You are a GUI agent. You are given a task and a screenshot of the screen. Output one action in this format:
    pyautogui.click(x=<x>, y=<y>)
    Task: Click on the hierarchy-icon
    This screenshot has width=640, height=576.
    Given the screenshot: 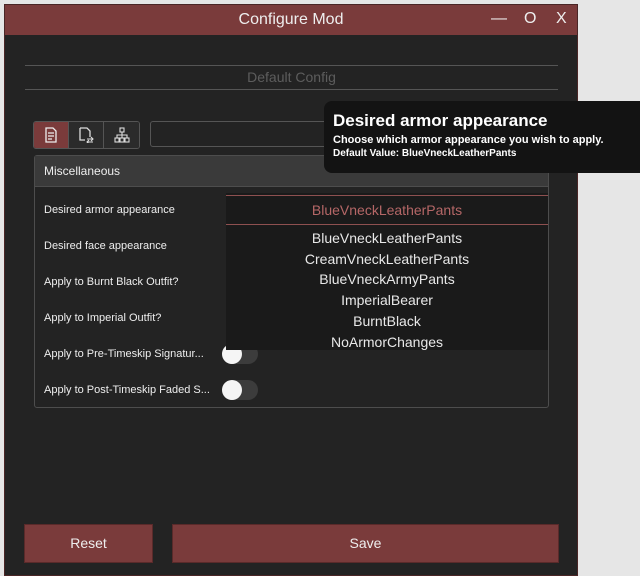 What is the action you would take?
    pyautogui.click(x=121, y=135)
    